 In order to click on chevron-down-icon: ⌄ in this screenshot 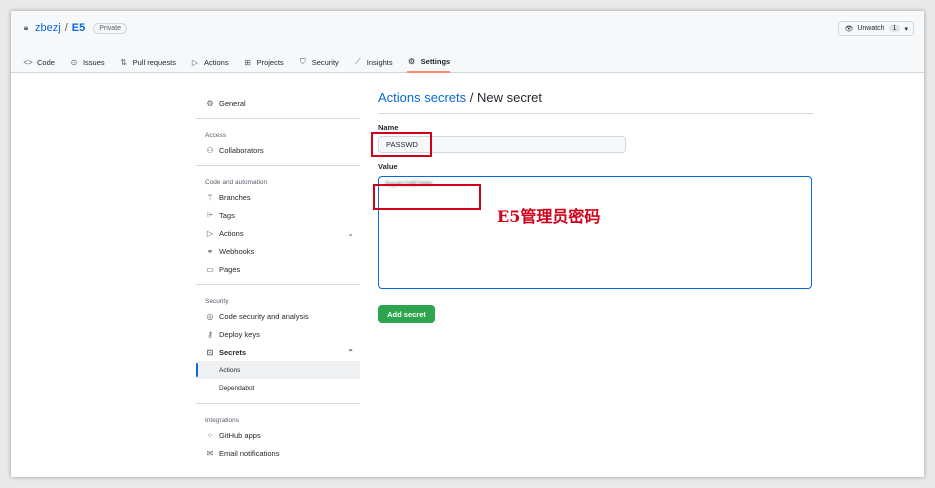, I will do `click(350, 233)`.